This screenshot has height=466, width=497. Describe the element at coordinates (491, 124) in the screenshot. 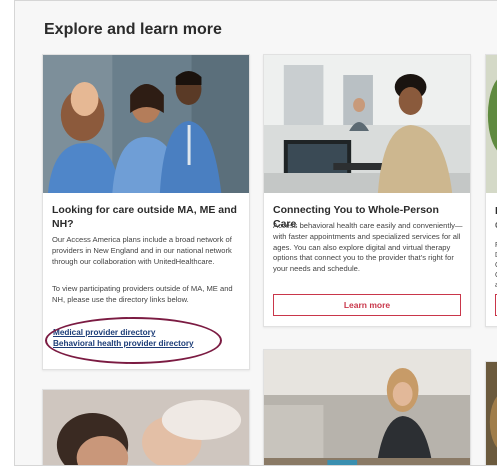

I see `plant-photo` at that location.